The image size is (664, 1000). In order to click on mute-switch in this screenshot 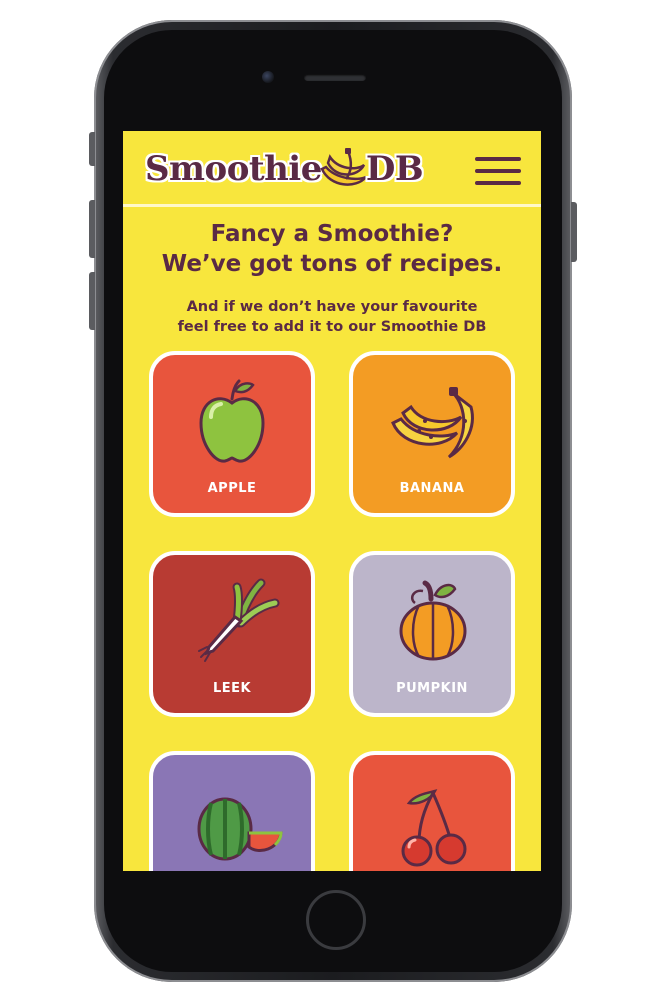, I will do `click(92, 149)`.